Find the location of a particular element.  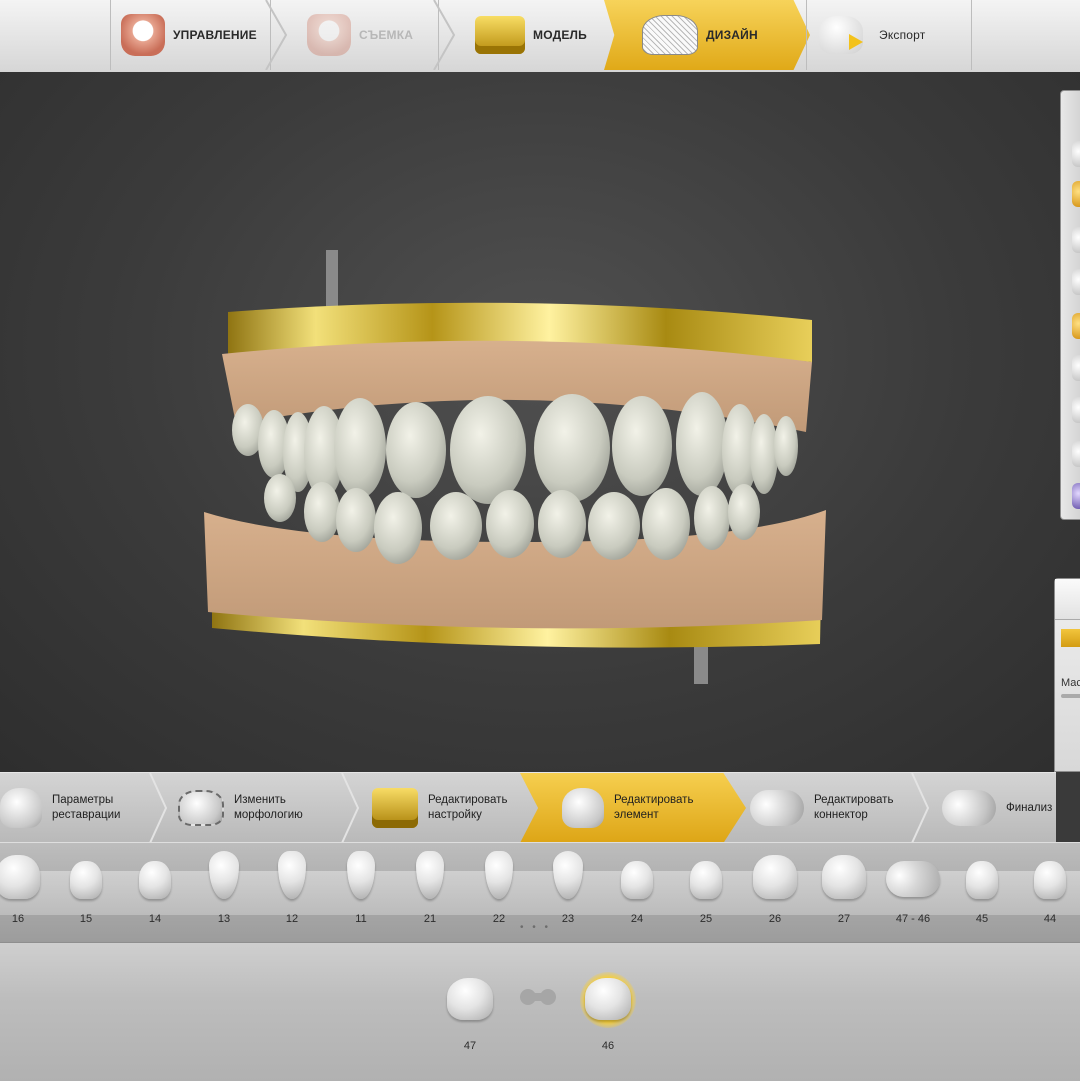

panel-tab-active is located at coordinates (1070, 638).